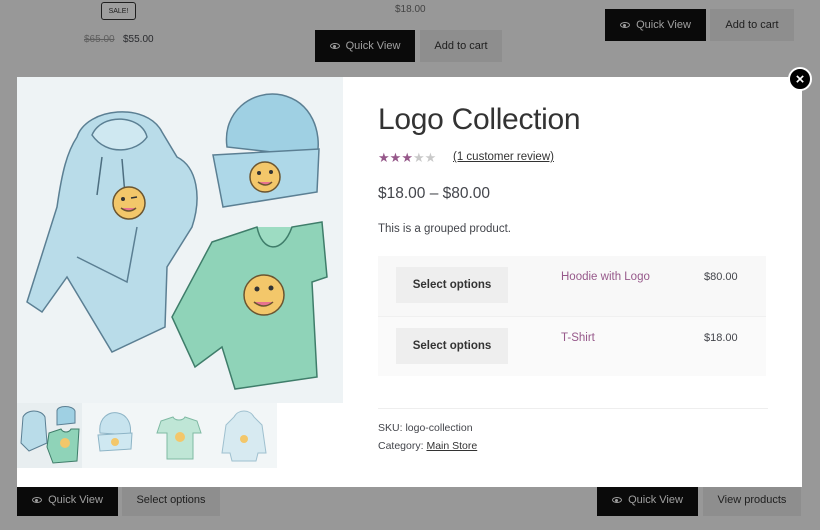 This screenshot has width=820, height=530. Describe the element at coordinates (249, 305) in the screenshot. I see `tshirt-drawing` at that location.